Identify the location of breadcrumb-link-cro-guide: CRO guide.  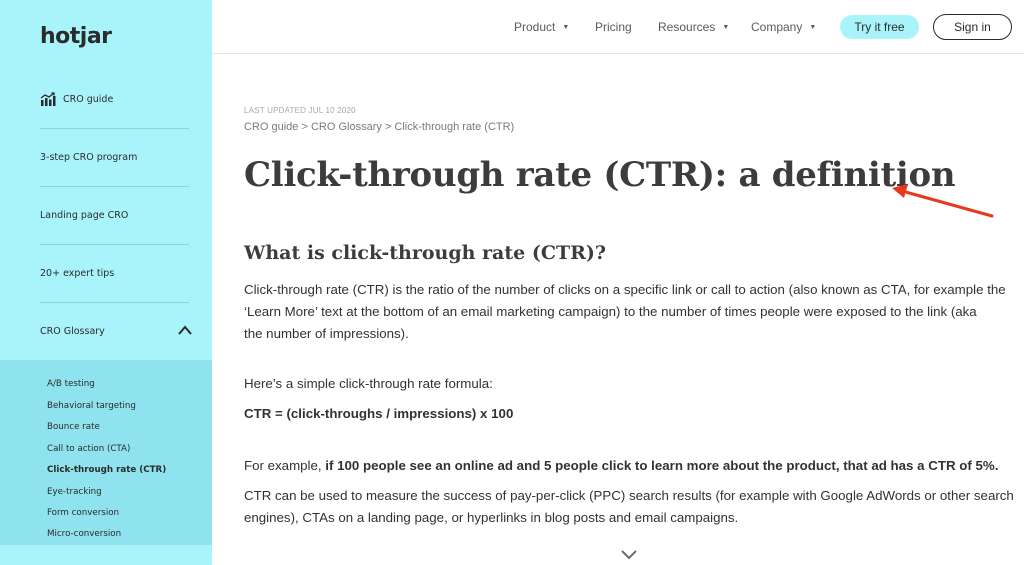
(271, 127).